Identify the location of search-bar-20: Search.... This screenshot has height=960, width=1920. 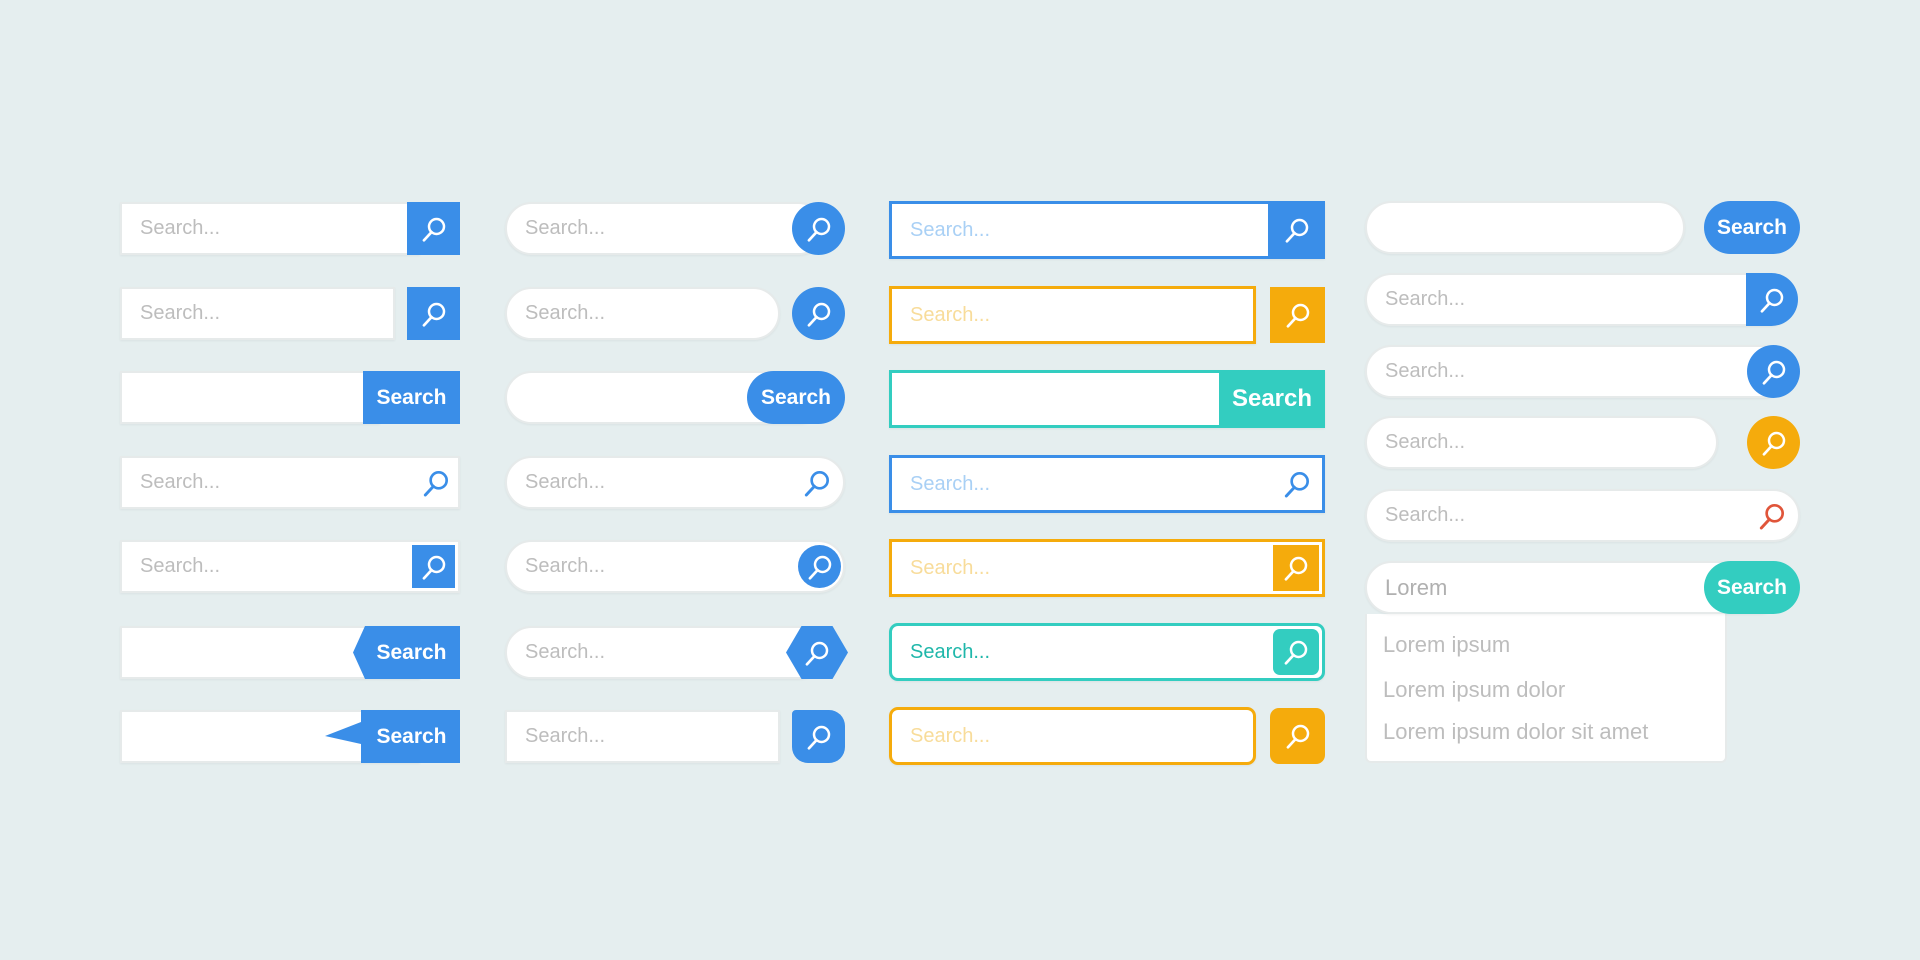
(1107, 652).